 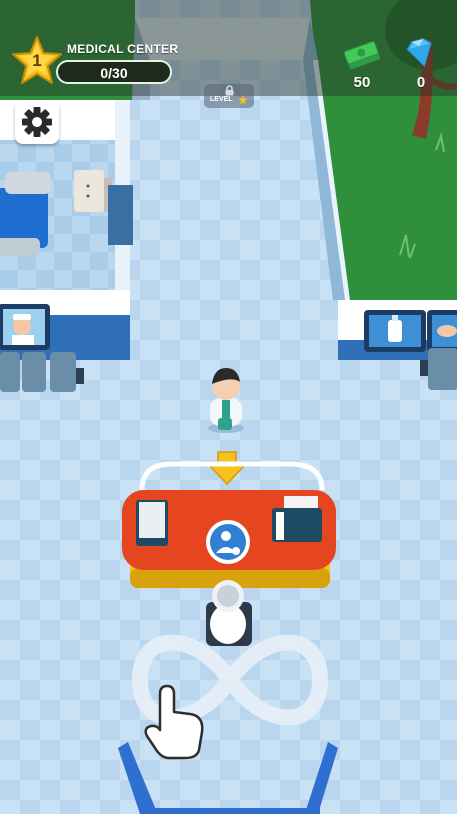 What do you see at coordinates (25, 327) in the screenshot?
I see `nurse-poster` at bounding box center [25, 327].